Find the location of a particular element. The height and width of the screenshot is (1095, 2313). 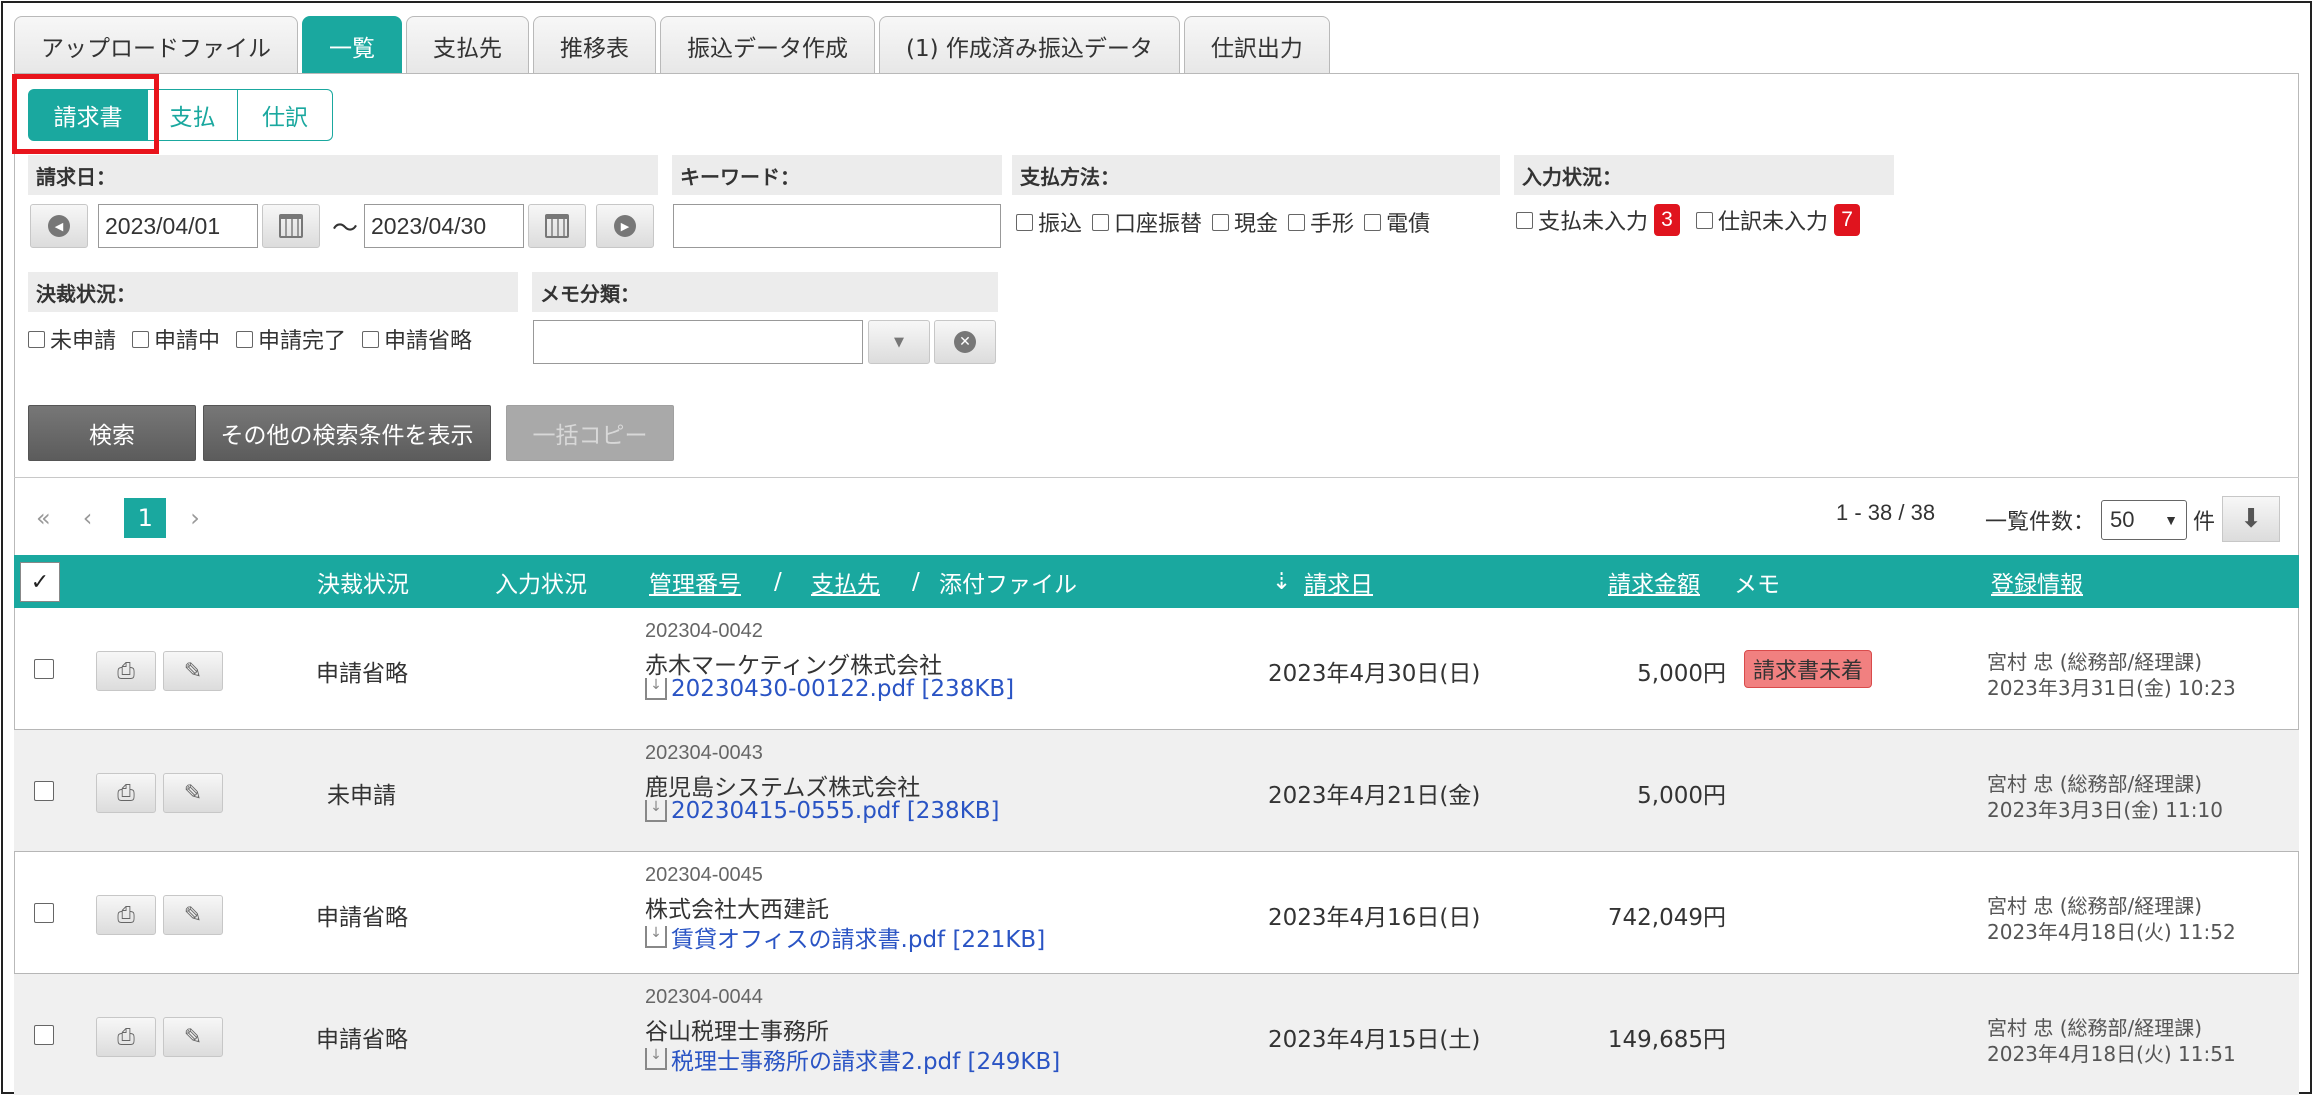

tab-list: 一覧 is located at coordinates (352, 45).